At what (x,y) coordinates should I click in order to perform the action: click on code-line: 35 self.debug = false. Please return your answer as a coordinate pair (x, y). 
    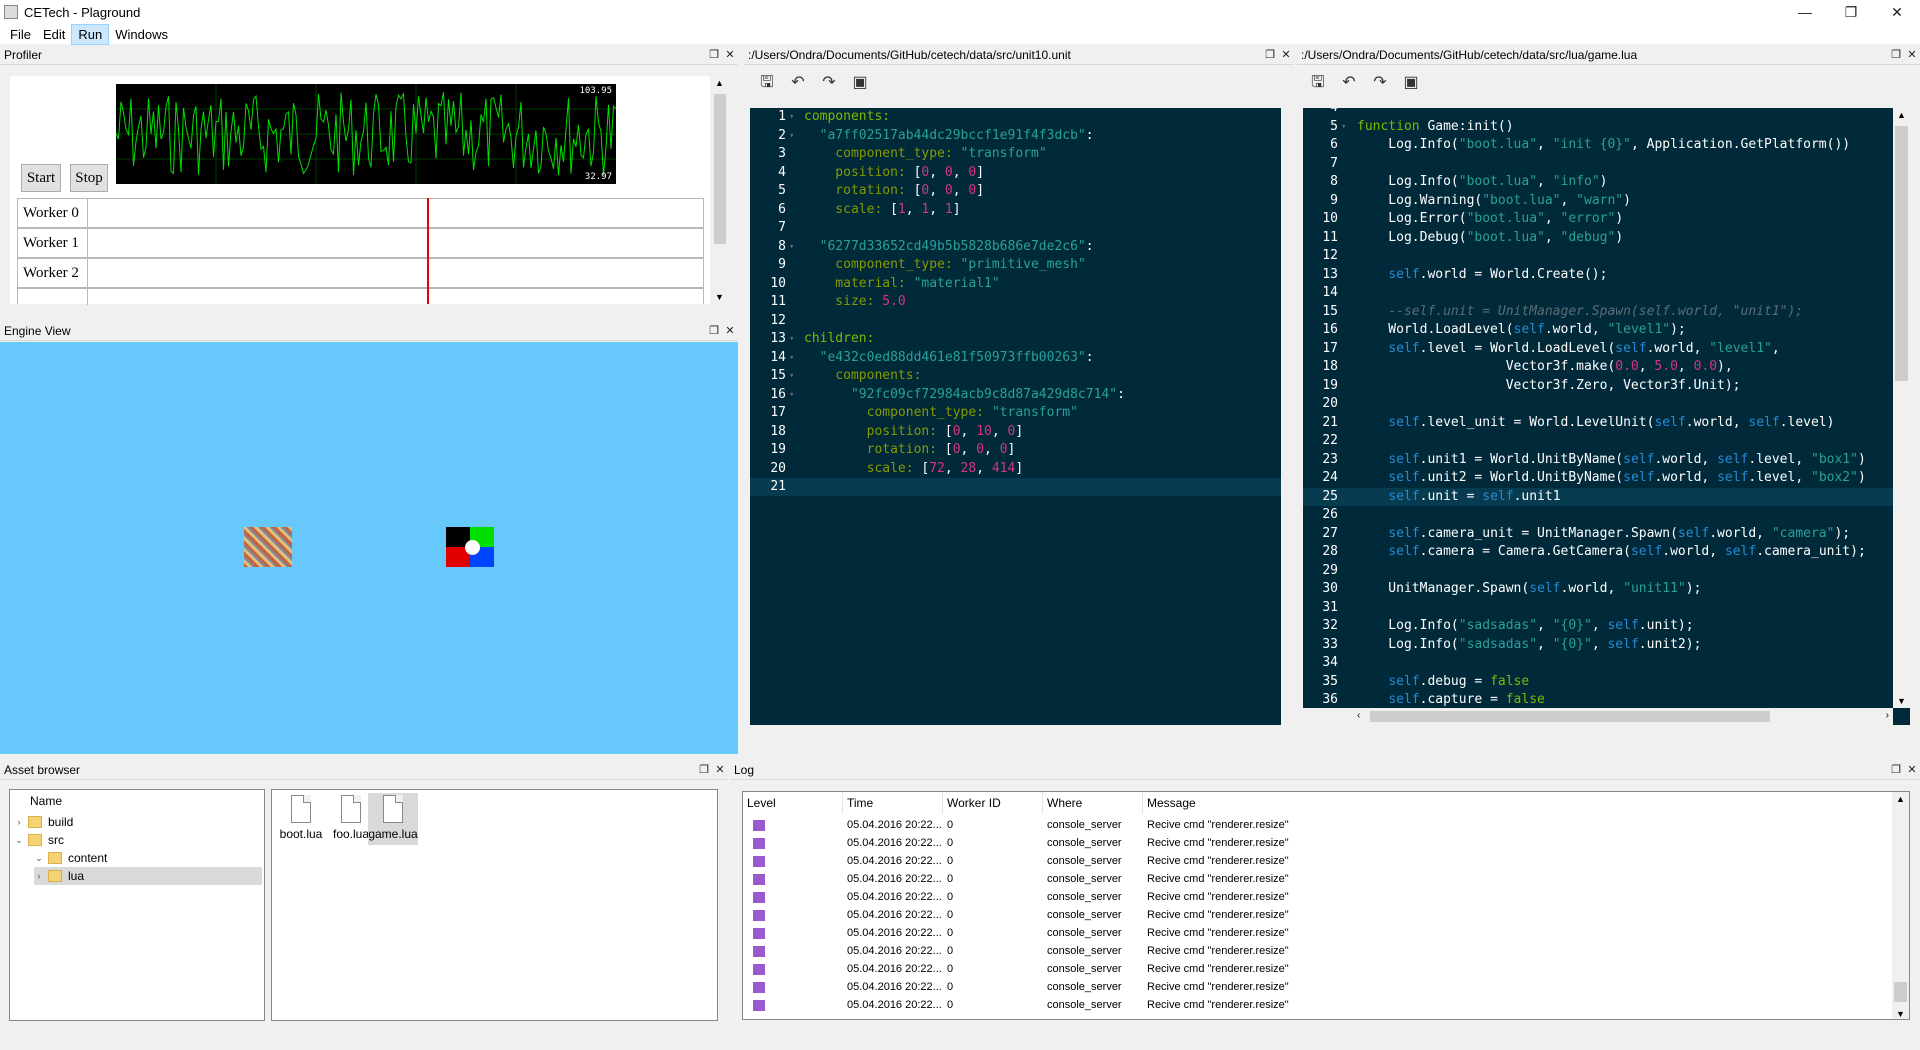
    Looking at the image, I should click on (1598, 682).